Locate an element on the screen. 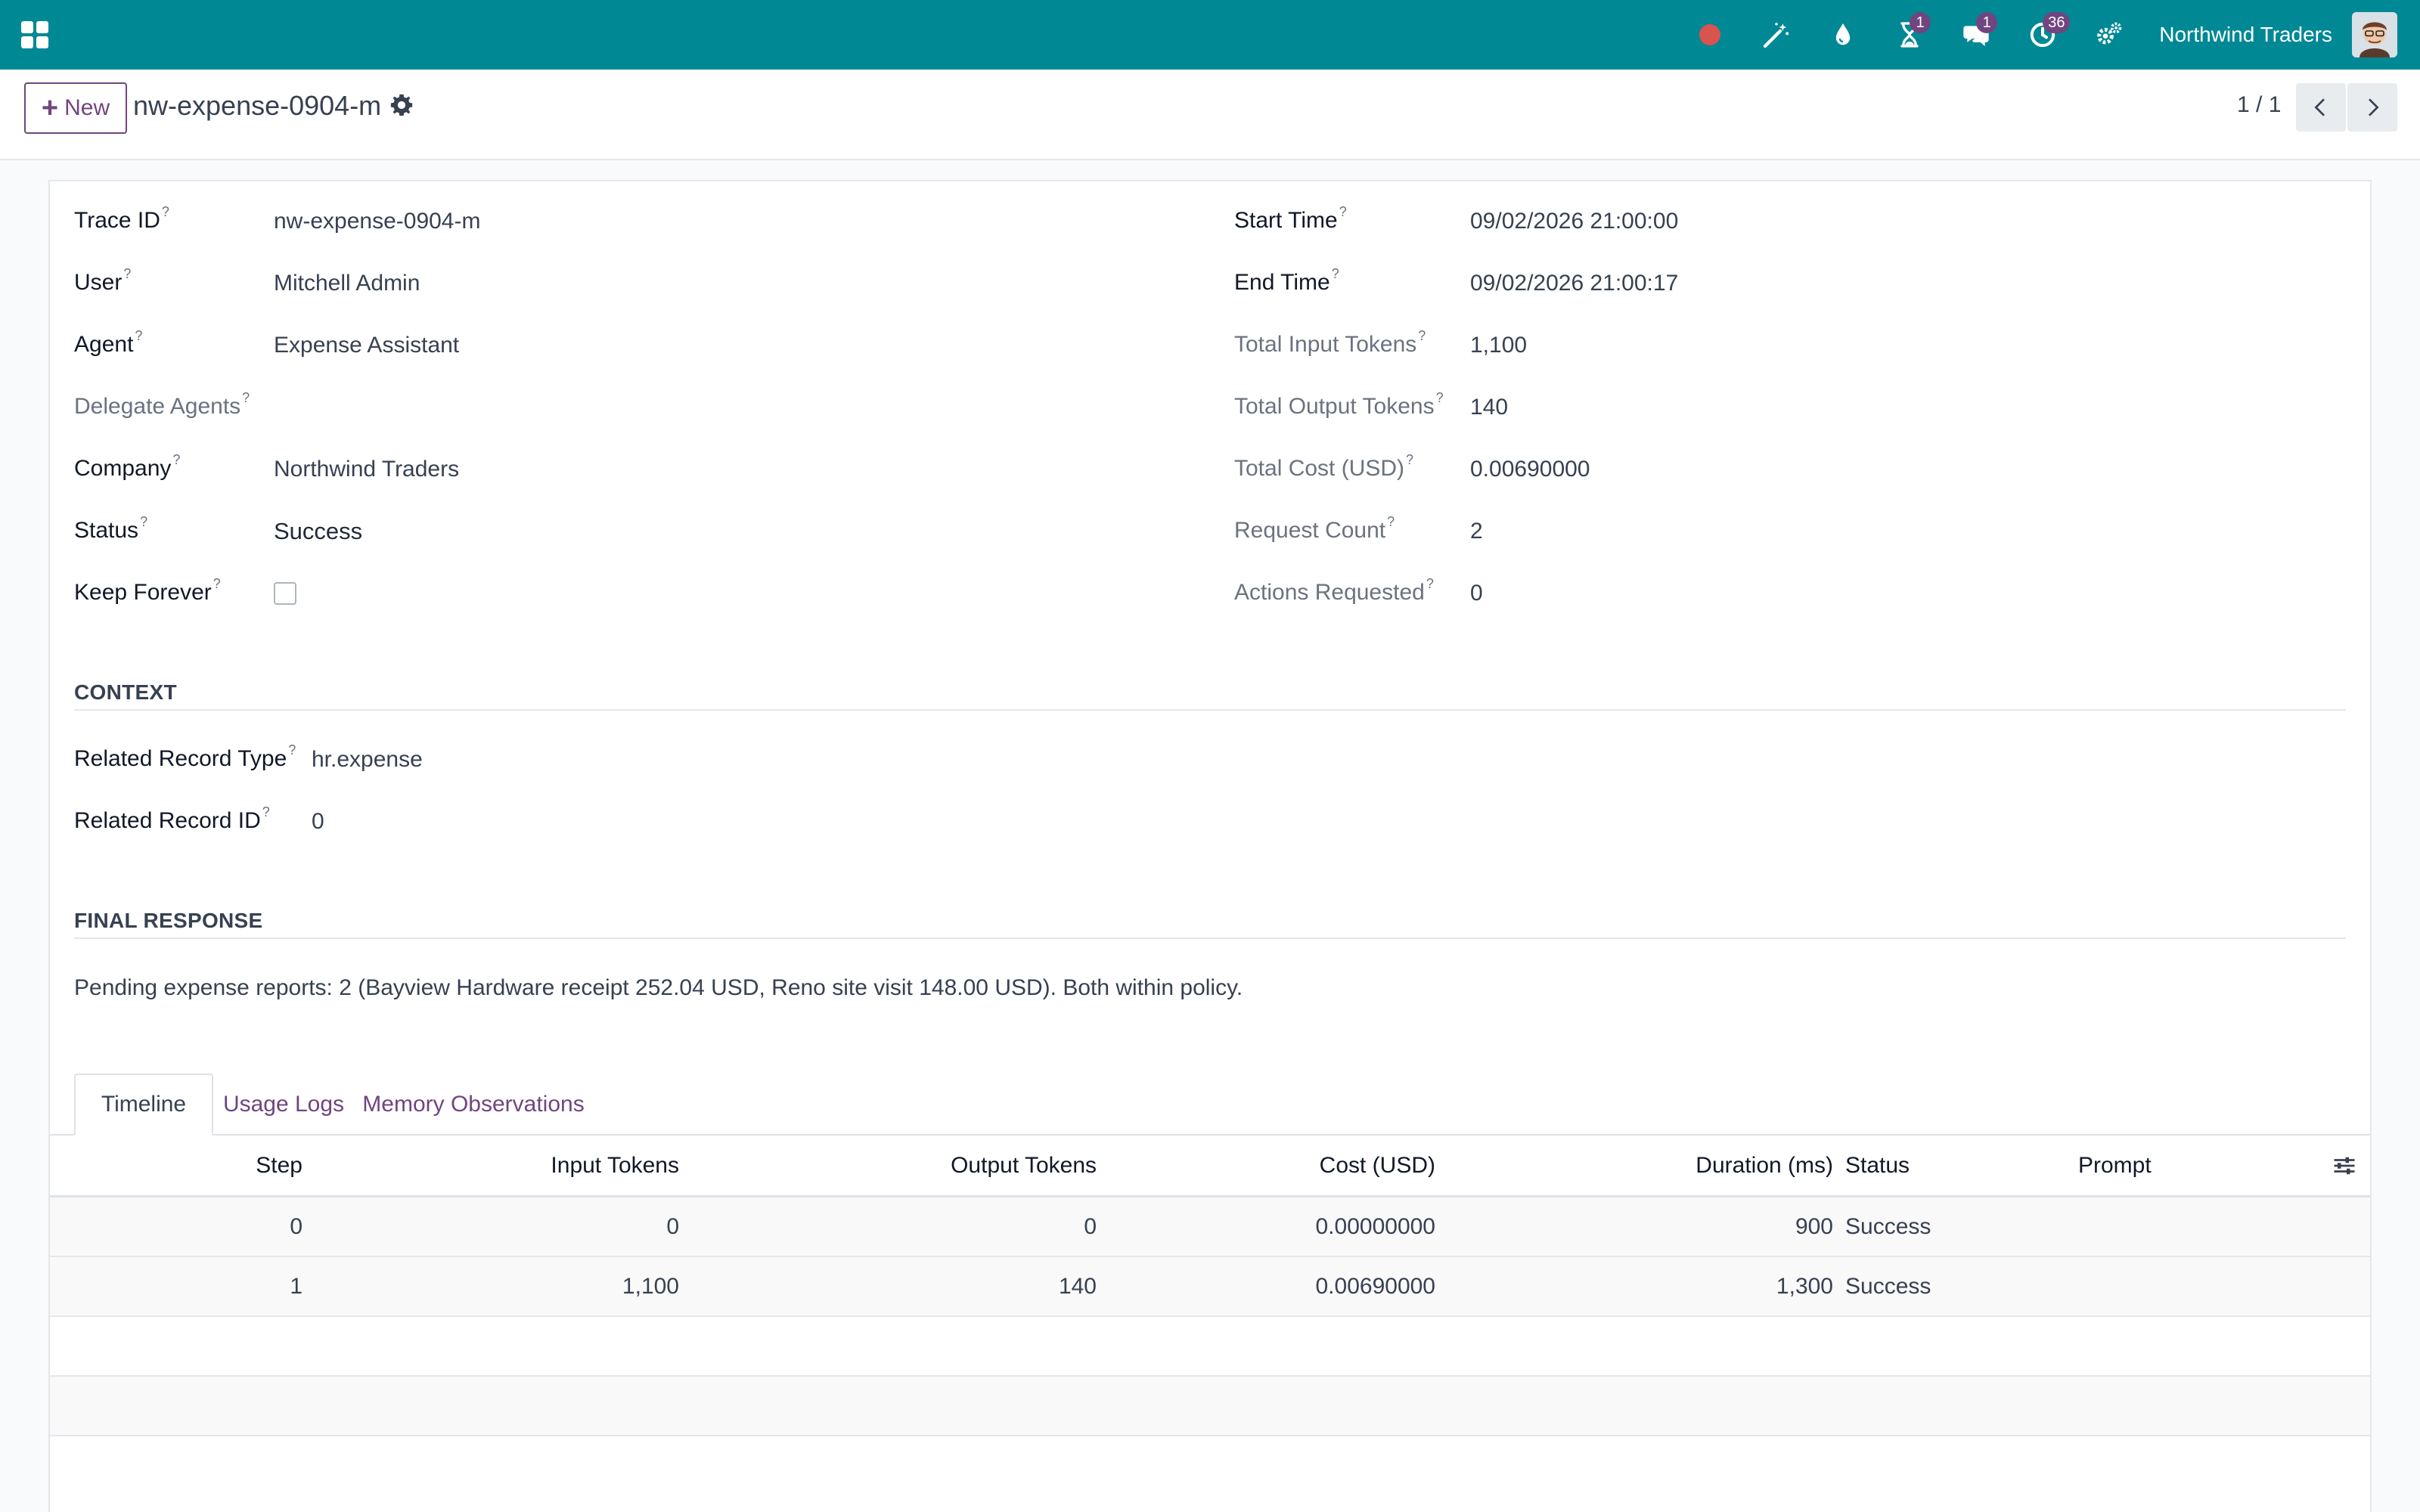 This screenshot has width=2420, height=1512. cell-input-tokens: 1,100 is located at coordinates (650, 1286).